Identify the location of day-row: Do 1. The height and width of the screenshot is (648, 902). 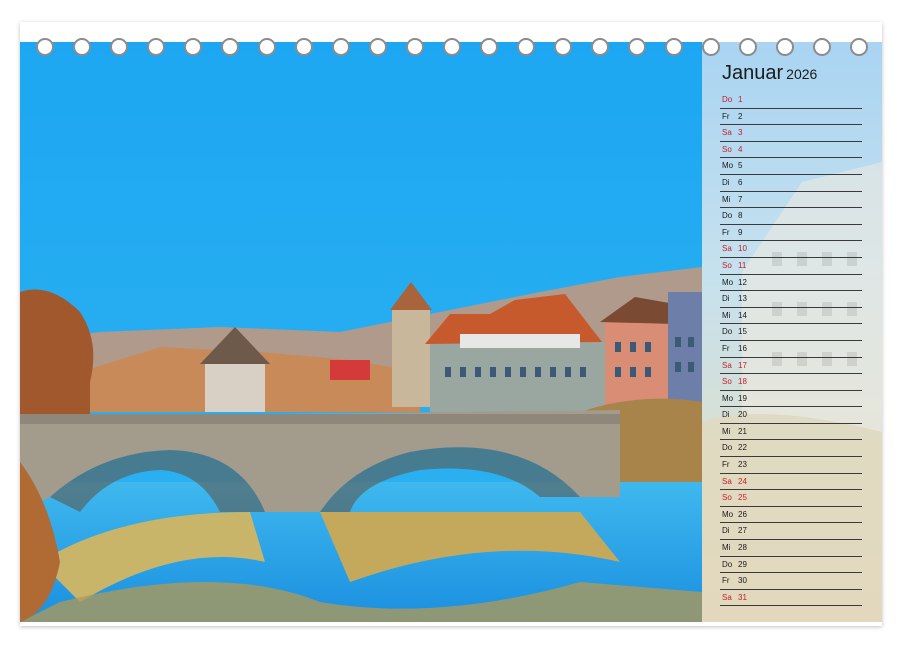
(791, 100).